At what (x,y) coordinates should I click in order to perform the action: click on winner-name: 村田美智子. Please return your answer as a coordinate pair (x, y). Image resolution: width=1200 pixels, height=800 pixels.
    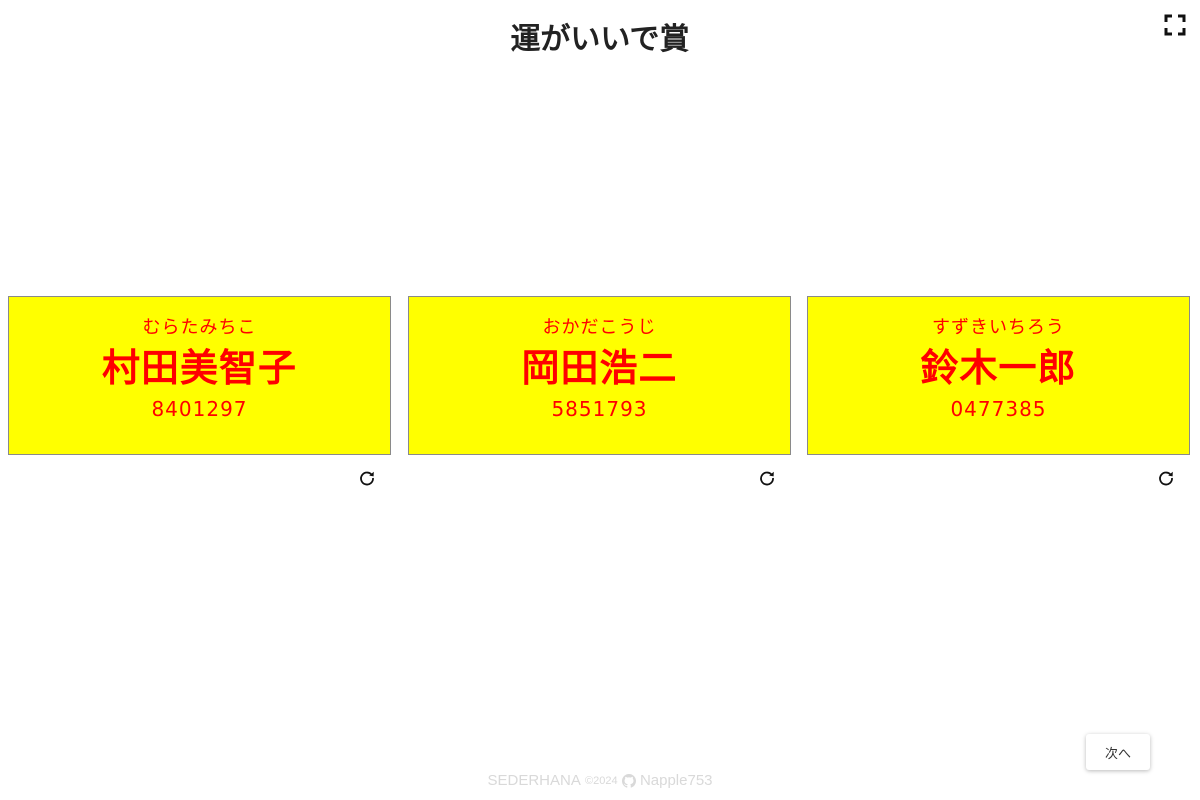
    Looking at the image, I should click on (199, 368).